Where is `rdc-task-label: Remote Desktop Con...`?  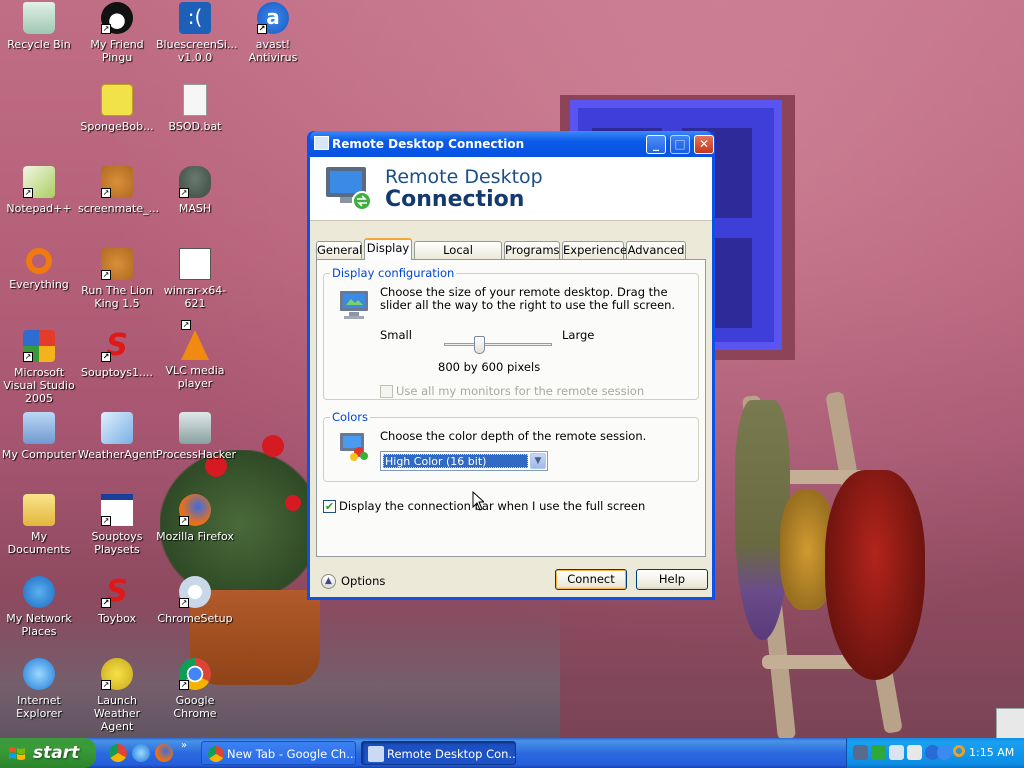 rdc-task-label: Remote Desktop Con... is located at coordinates (451, 754).